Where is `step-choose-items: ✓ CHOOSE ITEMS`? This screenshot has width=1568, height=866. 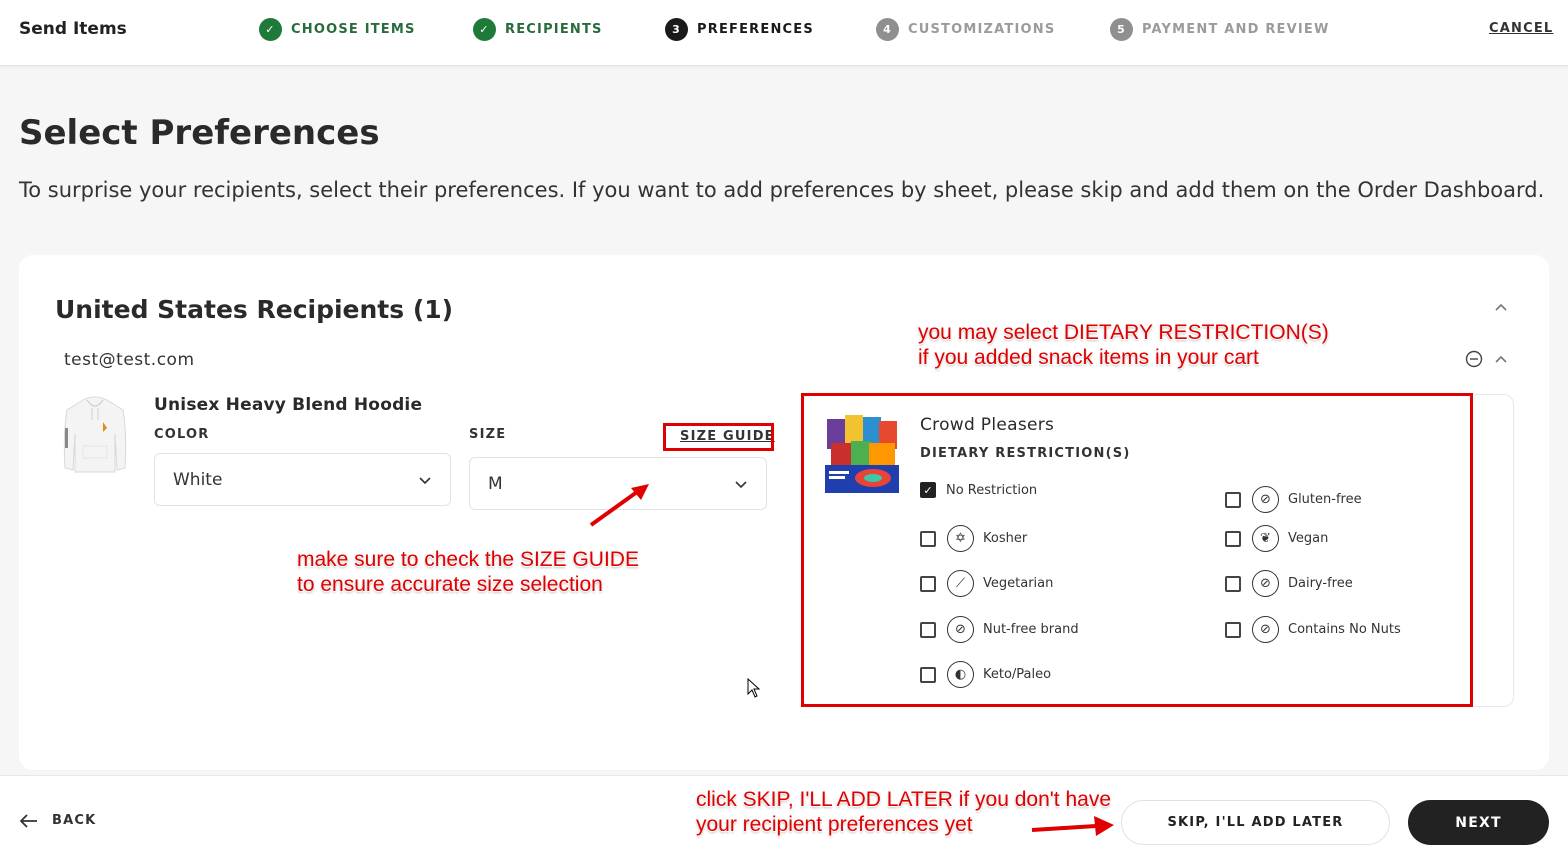
step-choose-items: ✓ CHOOSE ITEMS is located at coordinates (337, 29).